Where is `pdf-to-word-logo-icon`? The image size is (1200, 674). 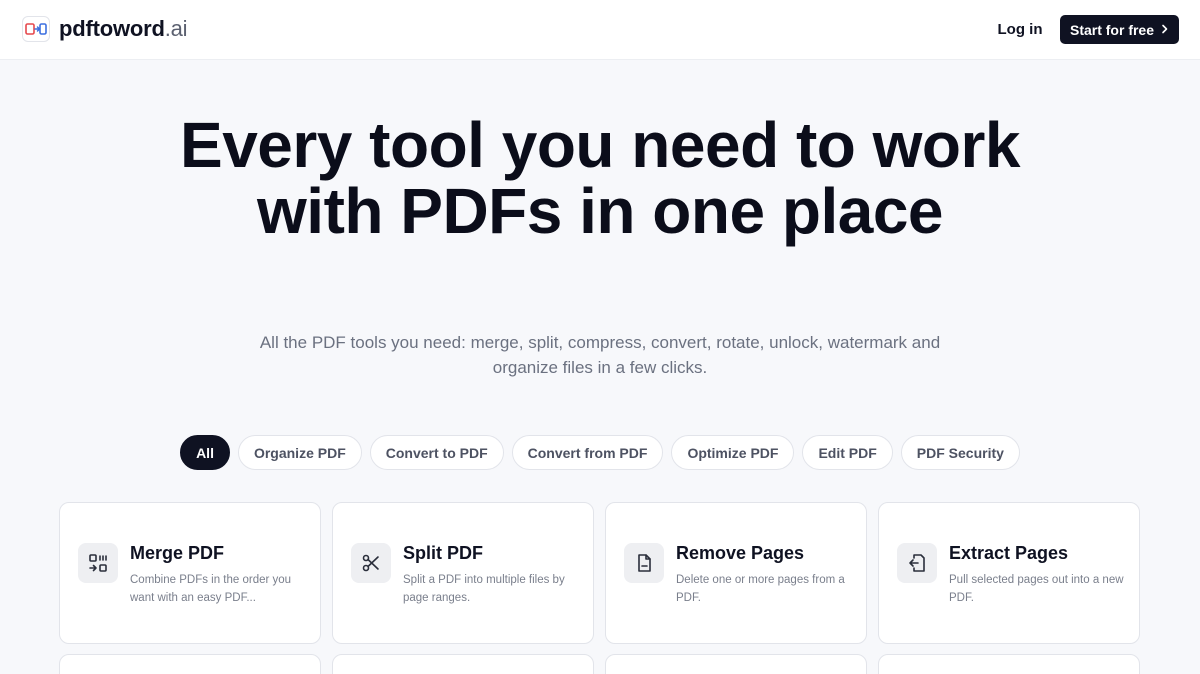 pdf-to-word-logo-icon is located at coordinates (36, 29).